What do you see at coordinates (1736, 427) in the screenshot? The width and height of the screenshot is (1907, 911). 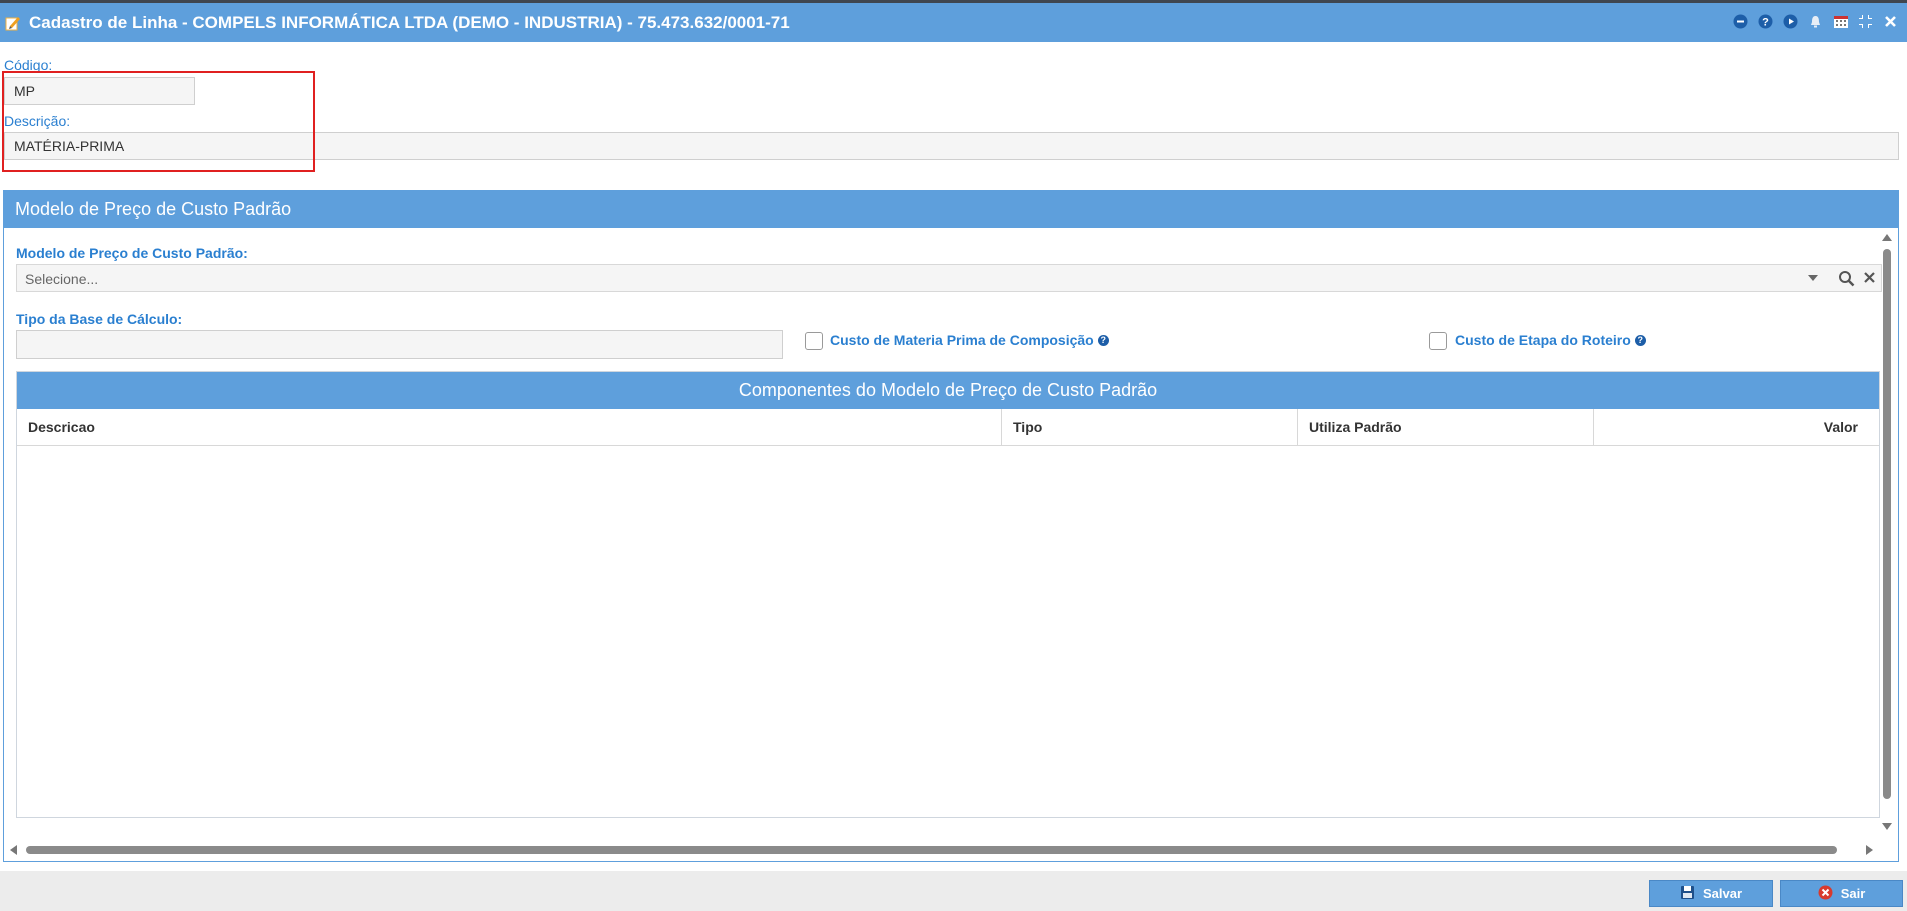 I see `column-header-valor: Valor` at bounding box center [1736, 427].